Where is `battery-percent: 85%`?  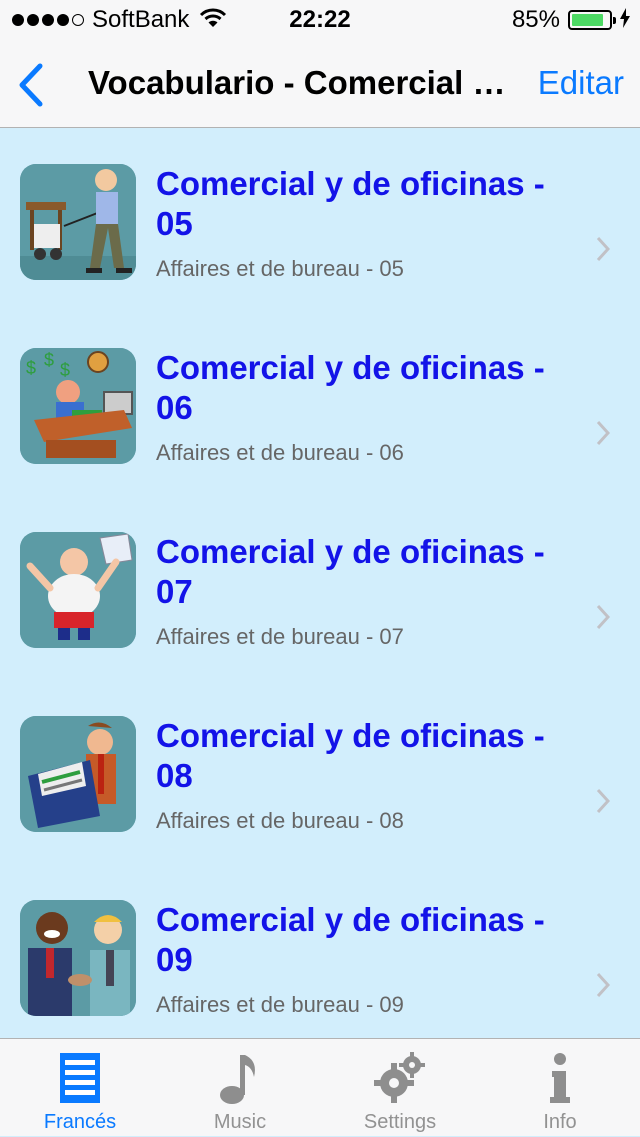 battery-percent: 85% is located at coordinates (535, 19).